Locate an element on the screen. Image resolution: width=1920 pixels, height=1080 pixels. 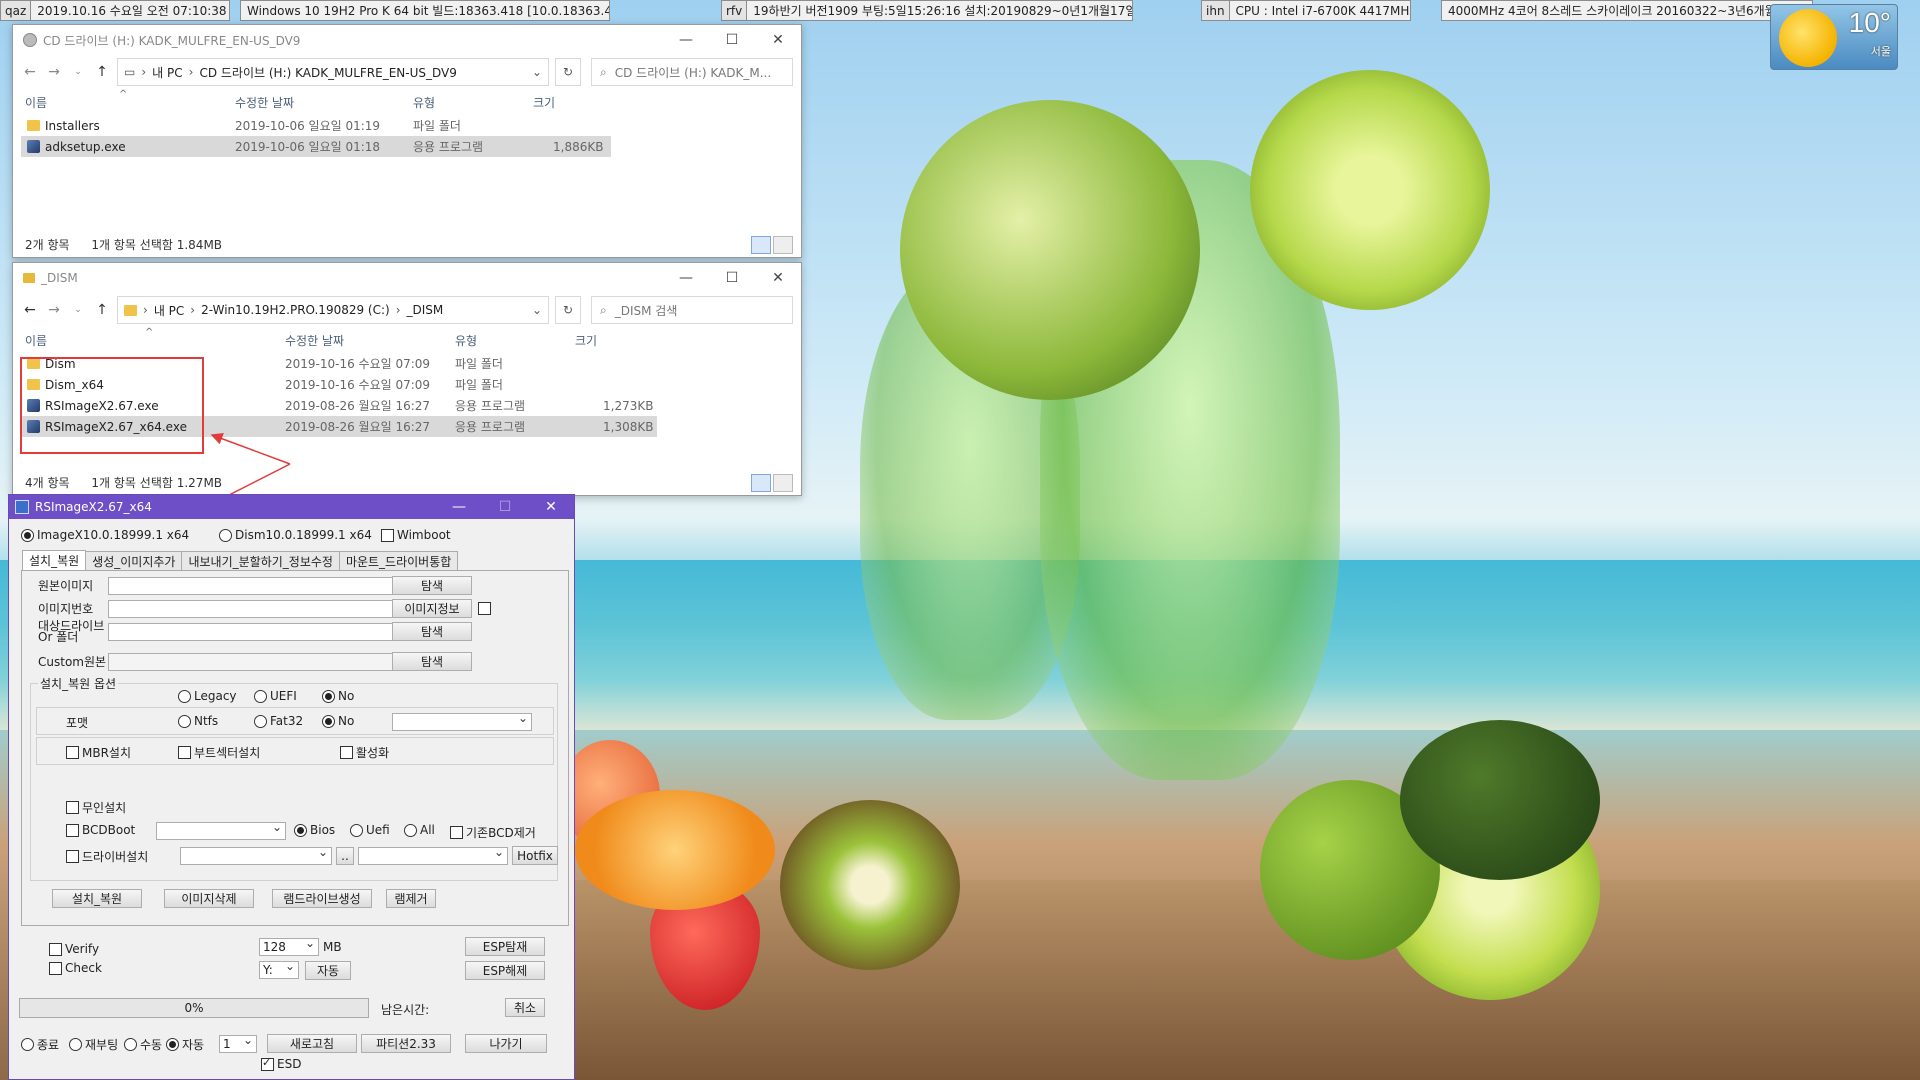
auto-button: 자동 is located at coordinates (328, 970).